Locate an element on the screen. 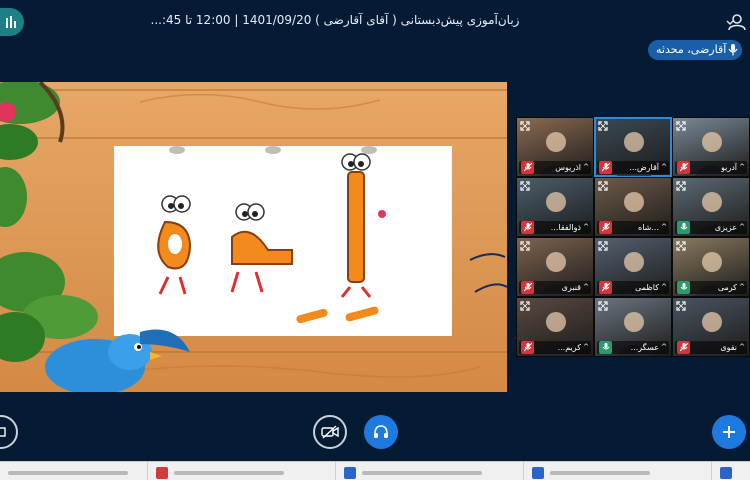 This screenshot has width=750, height=480. taskbar is located at coordinates (375, 470).